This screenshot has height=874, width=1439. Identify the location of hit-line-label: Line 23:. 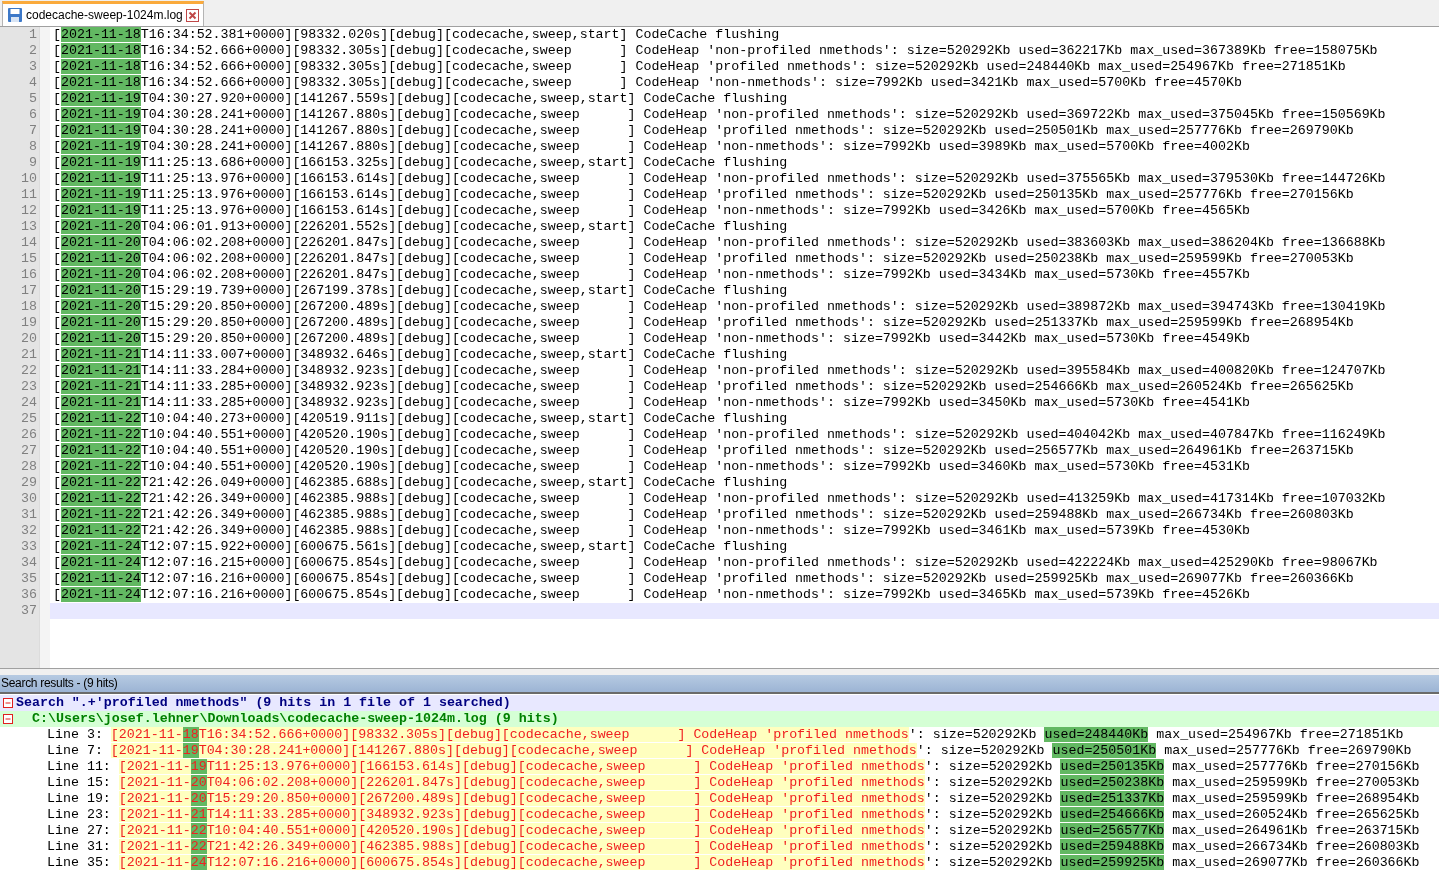
(79, 815).